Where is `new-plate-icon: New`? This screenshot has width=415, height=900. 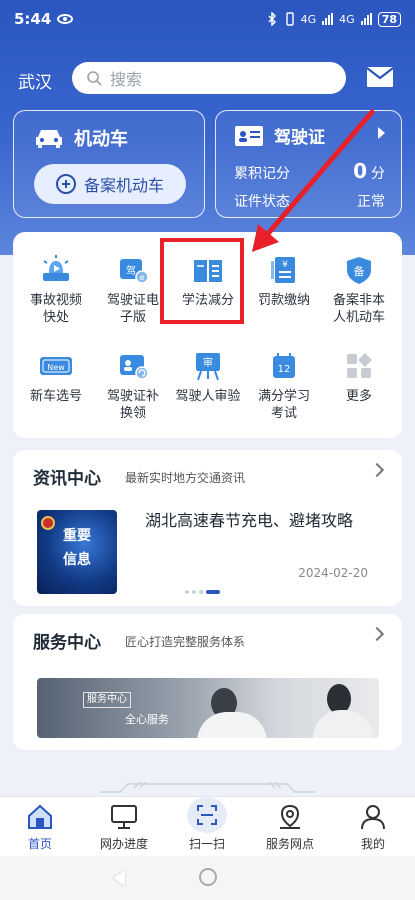
new-plate-icon: New is located at coordinates (56, 366).